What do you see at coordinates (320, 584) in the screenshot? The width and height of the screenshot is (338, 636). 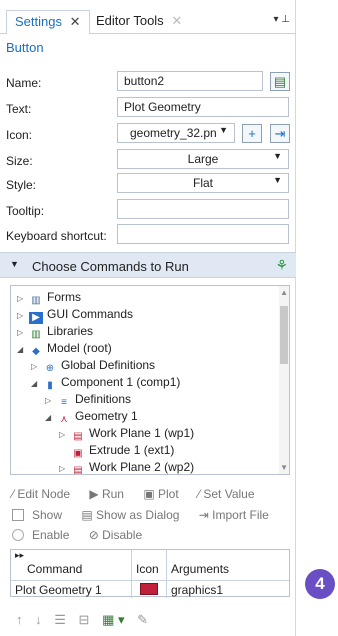 I see `step-badge: 4` at bounding box center [320, 584].